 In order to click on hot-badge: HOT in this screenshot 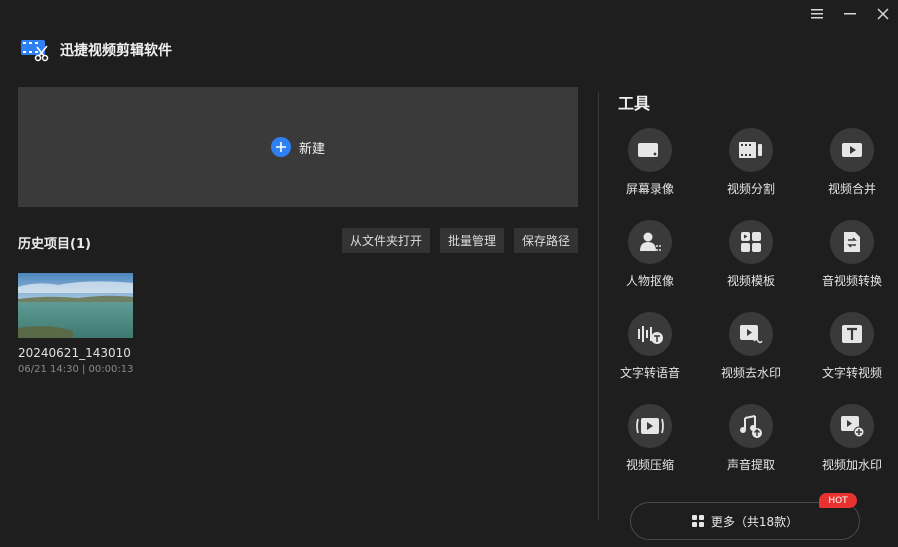, I will do `click(838, 500)`.